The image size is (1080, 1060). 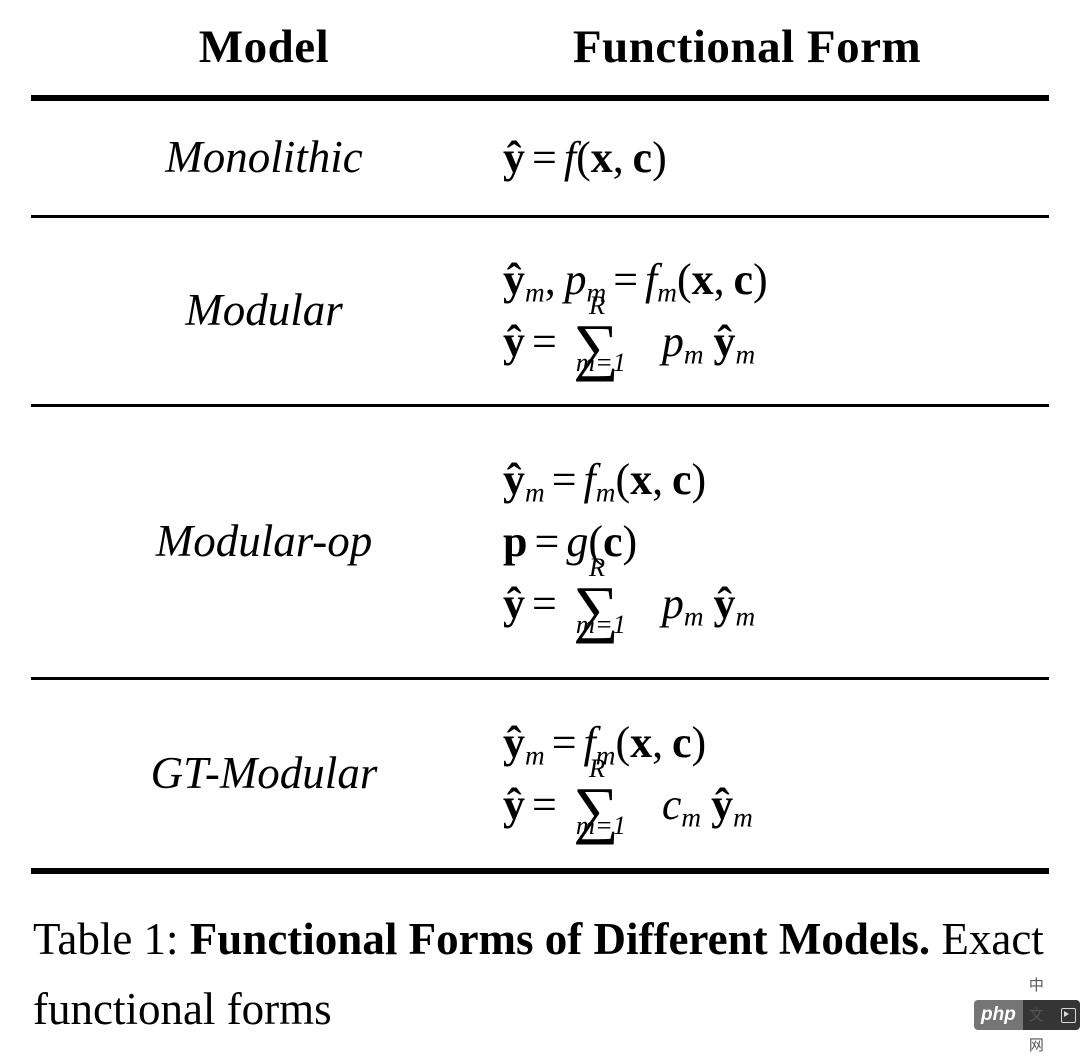 I want to click on model-name-monolithic: Monolithic, so click(x=264, y=157).